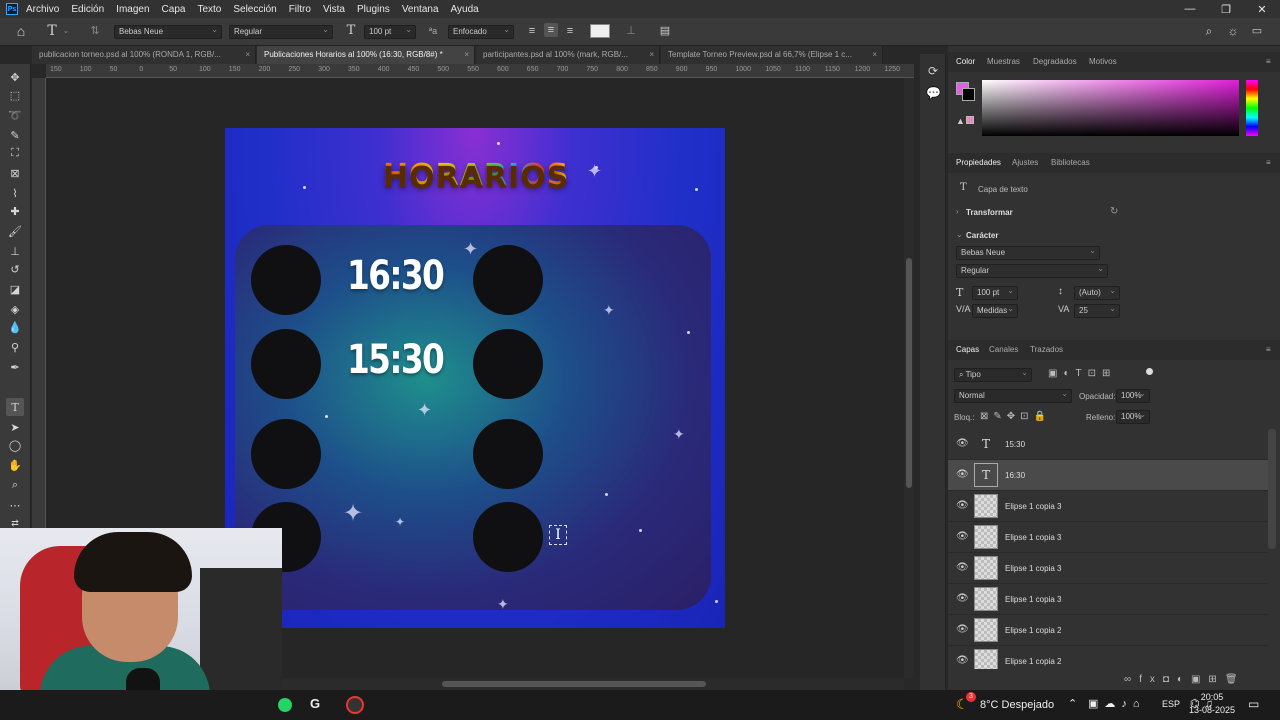 Image resolution: width=1280 pixels, height=720 pixels. Describe the element at coordinates (1226, 9) in the screenshot. I see `maximize-icon: ❐` at that location.